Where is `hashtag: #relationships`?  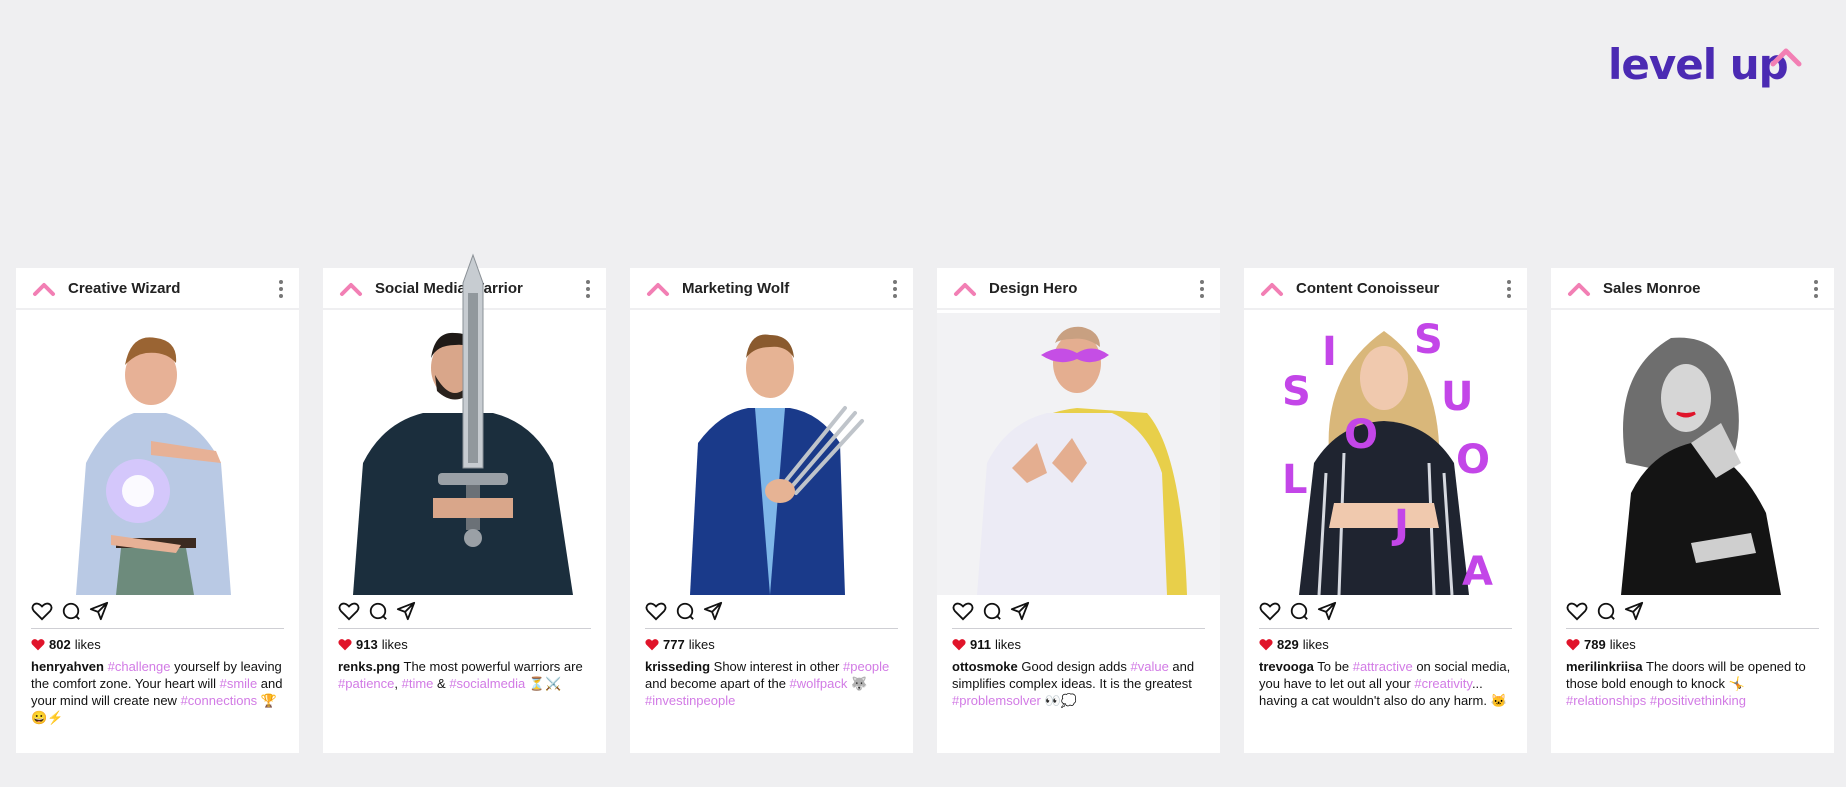
hashtag: #relationships is located at coordinates (1606, 700).